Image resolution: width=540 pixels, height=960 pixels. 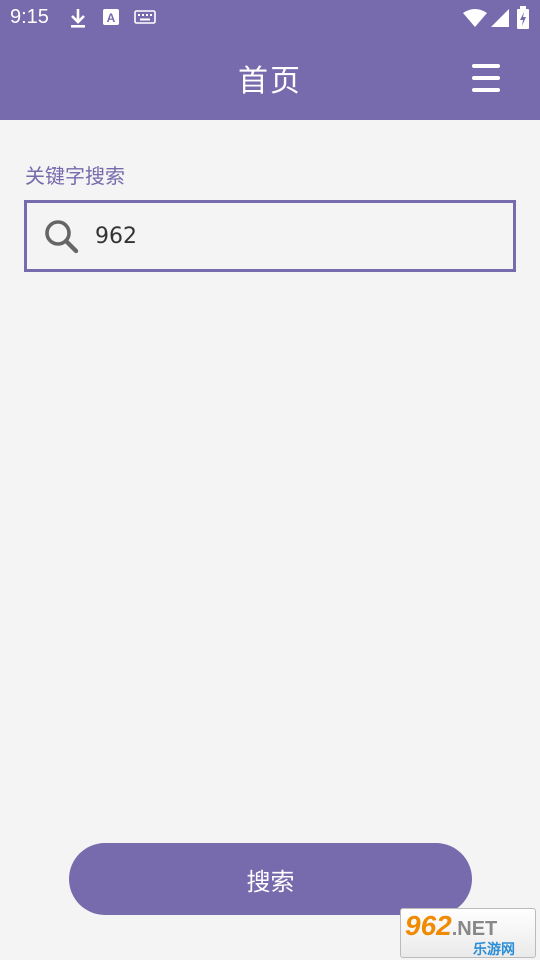 I want to click on search-input, so click(x=295, y=236).